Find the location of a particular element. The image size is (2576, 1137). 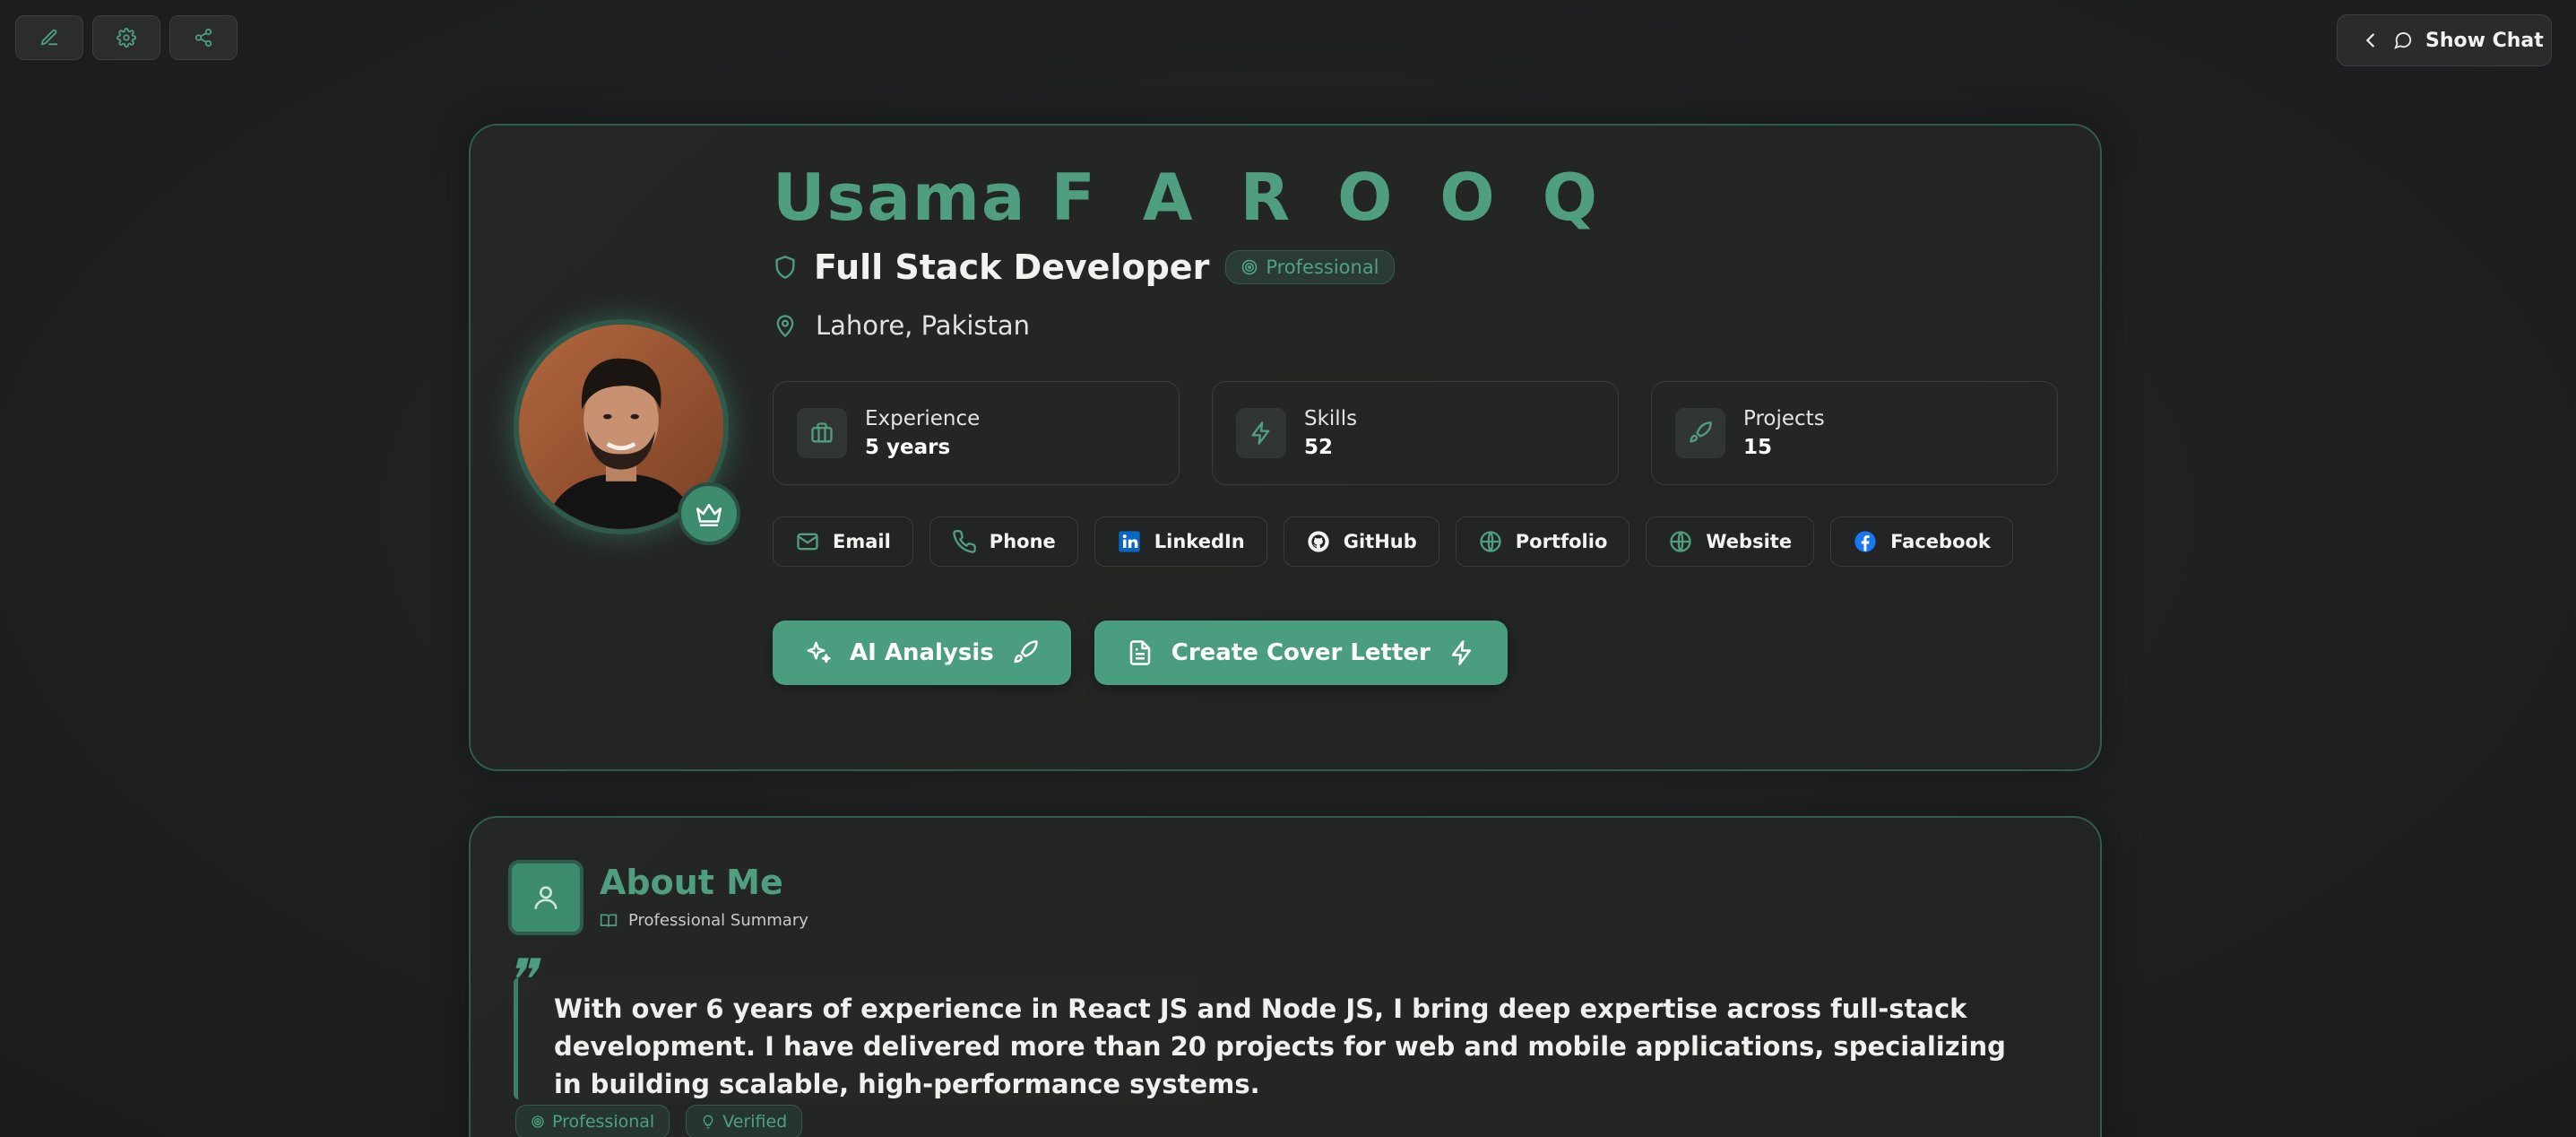

about-title: About Me is located at coordinates (691, 882).